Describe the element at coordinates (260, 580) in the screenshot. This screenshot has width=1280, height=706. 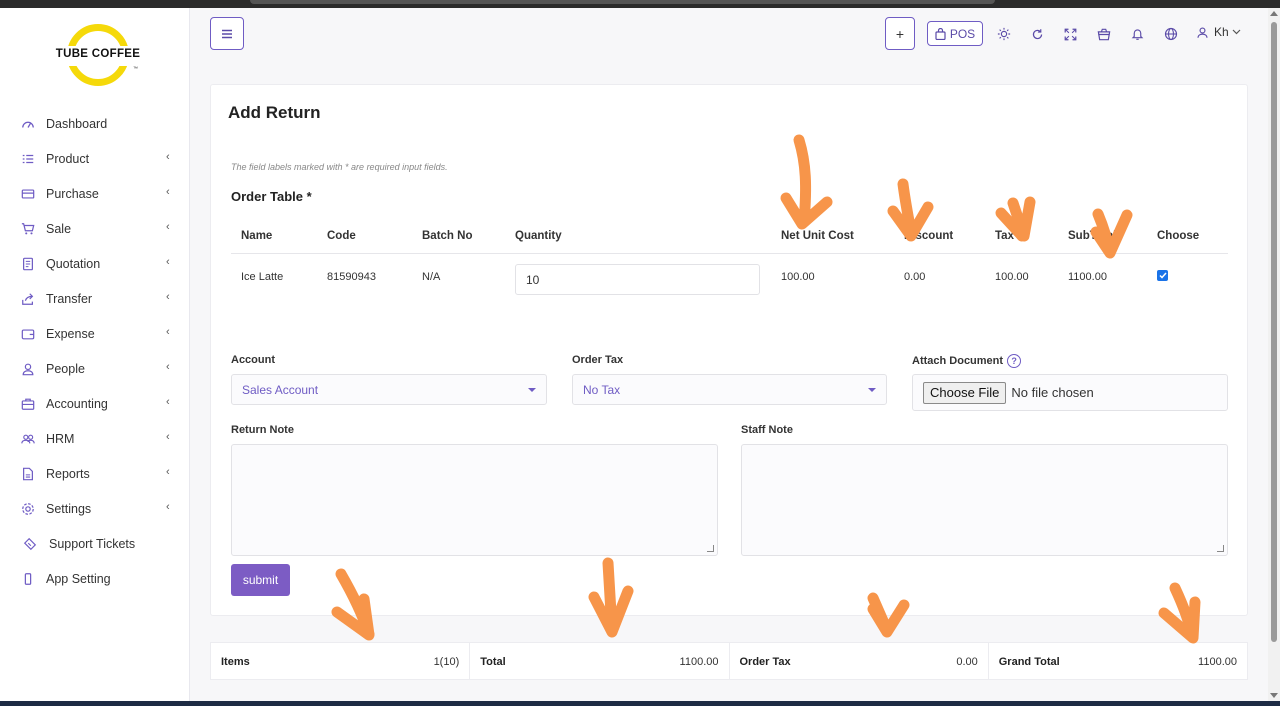
I see `submit-button: submit` at that location.